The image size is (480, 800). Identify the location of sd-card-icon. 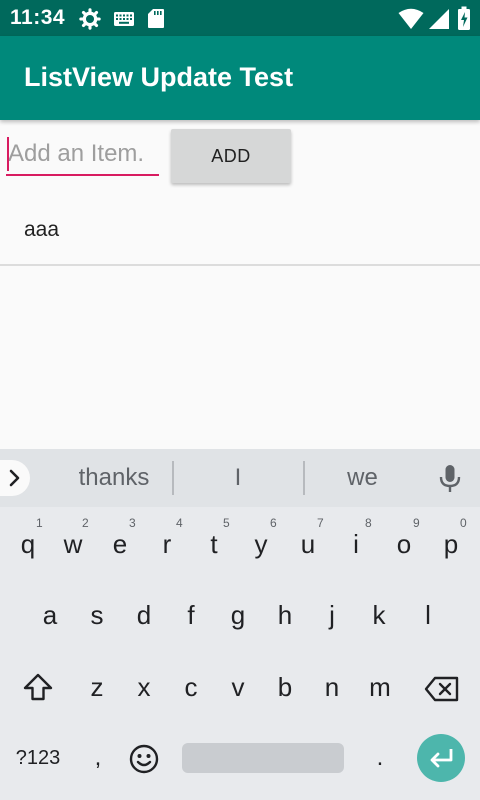
(156, 18).